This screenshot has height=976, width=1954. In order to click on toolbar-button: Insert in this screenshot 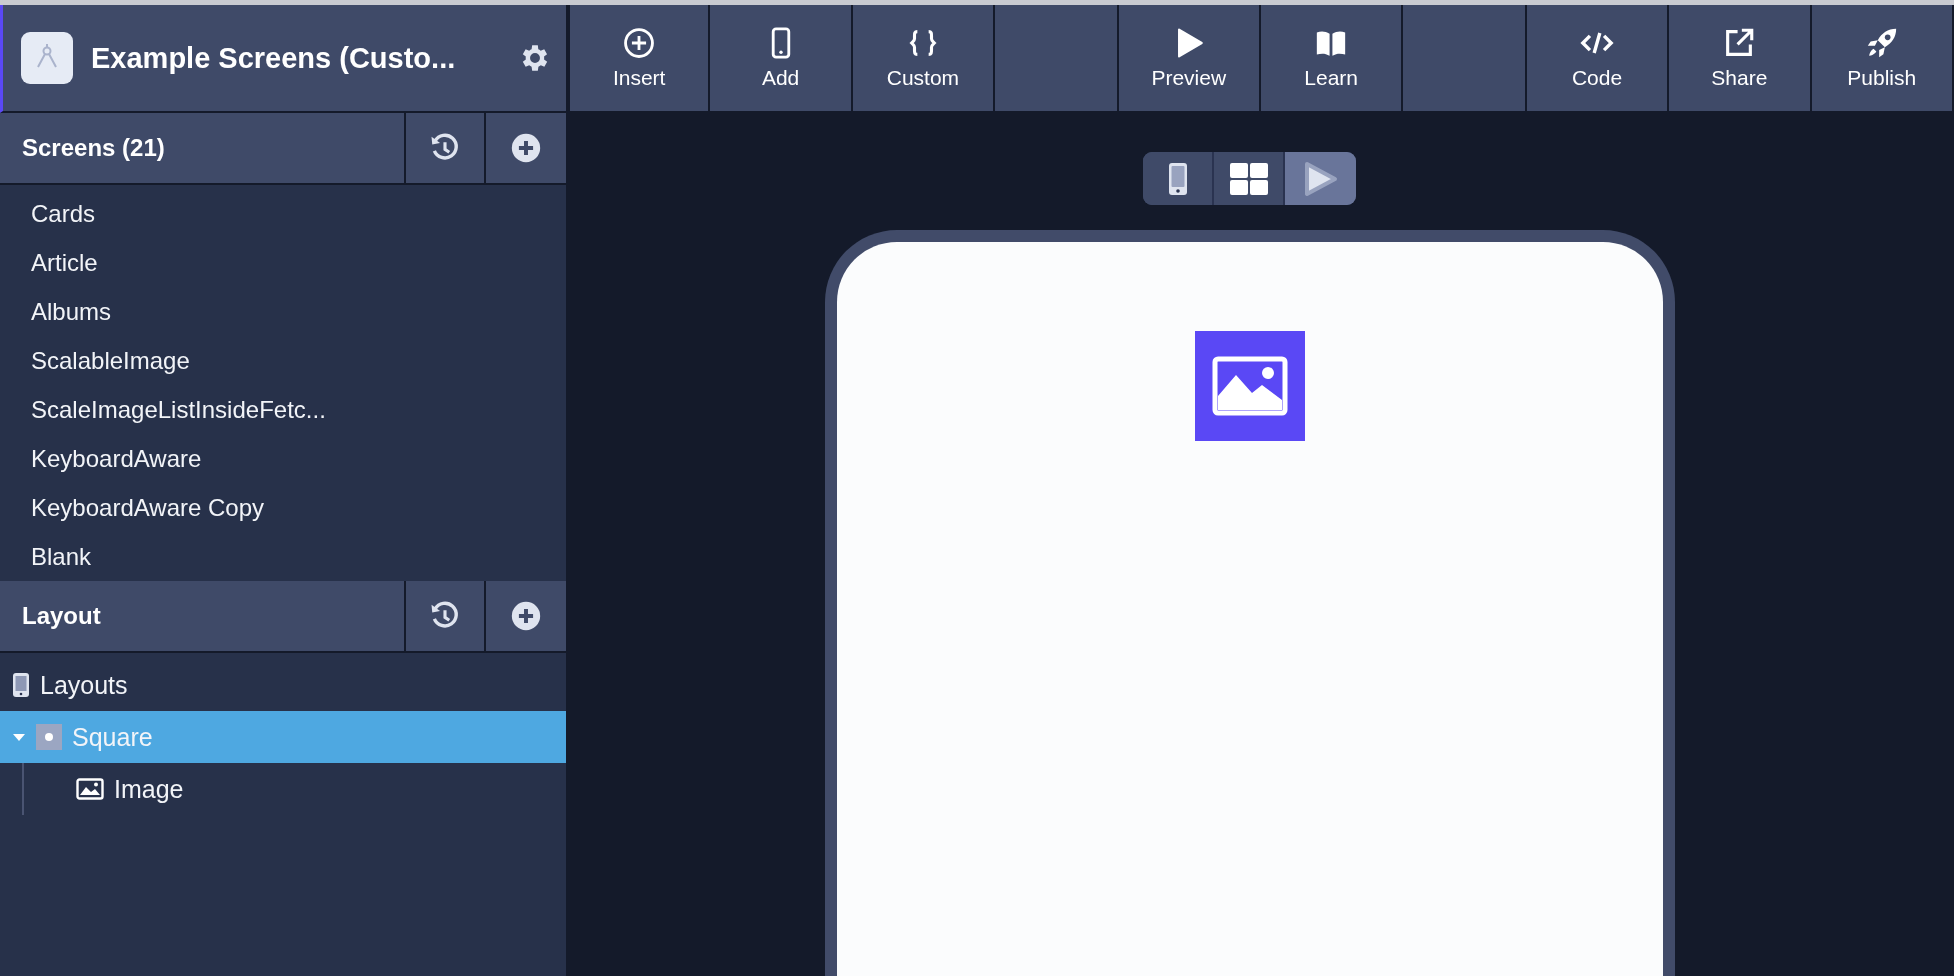, I will do `click(639, 58)`.